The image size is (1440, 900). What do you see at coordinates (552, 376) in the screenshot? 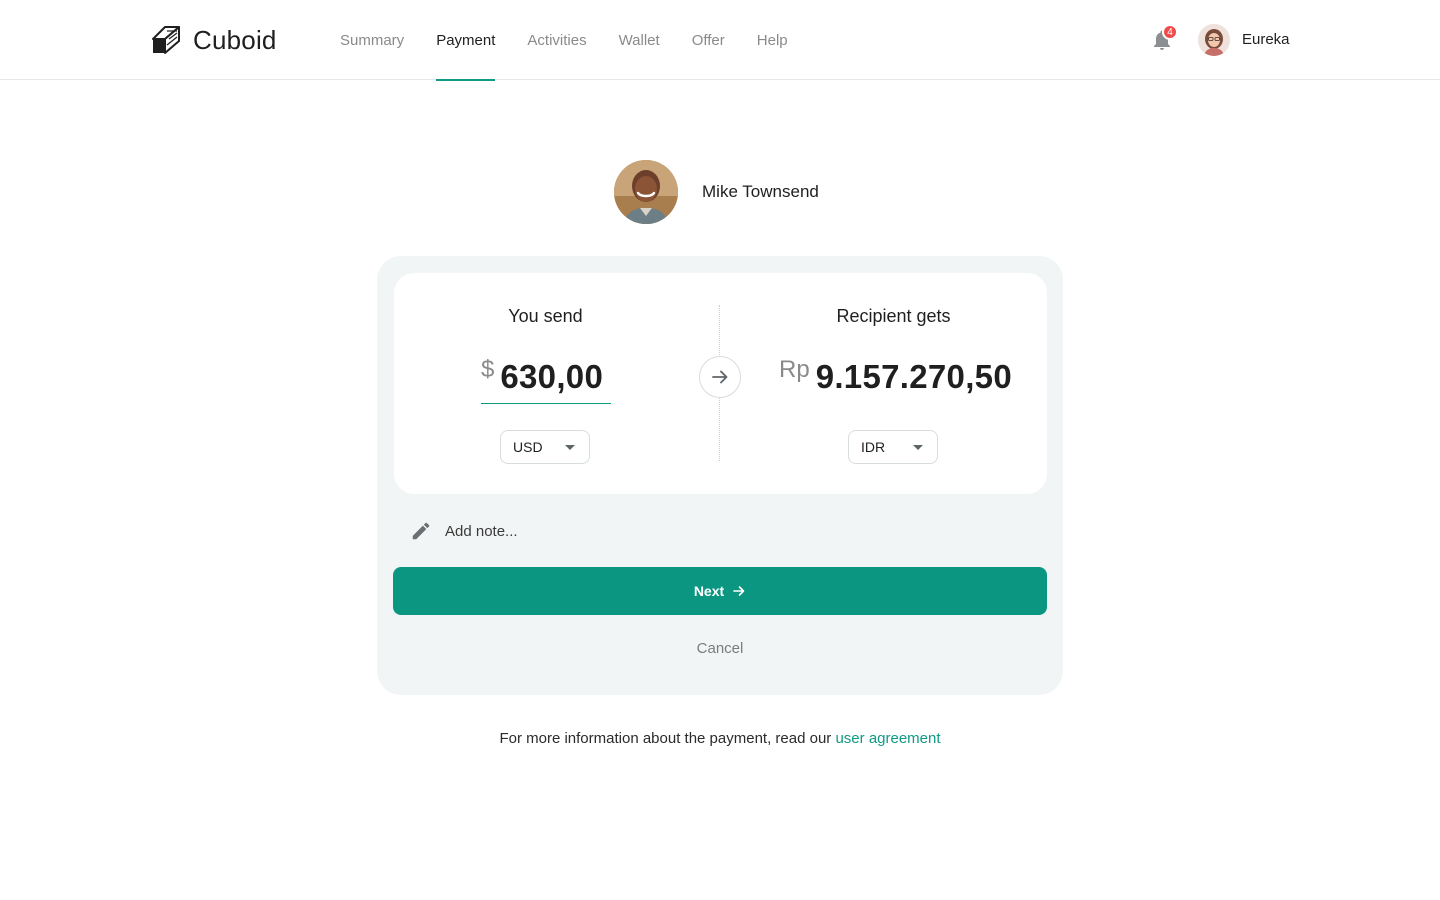
I see `send-amount-value: 630,00` at bounding box center [552, 376].